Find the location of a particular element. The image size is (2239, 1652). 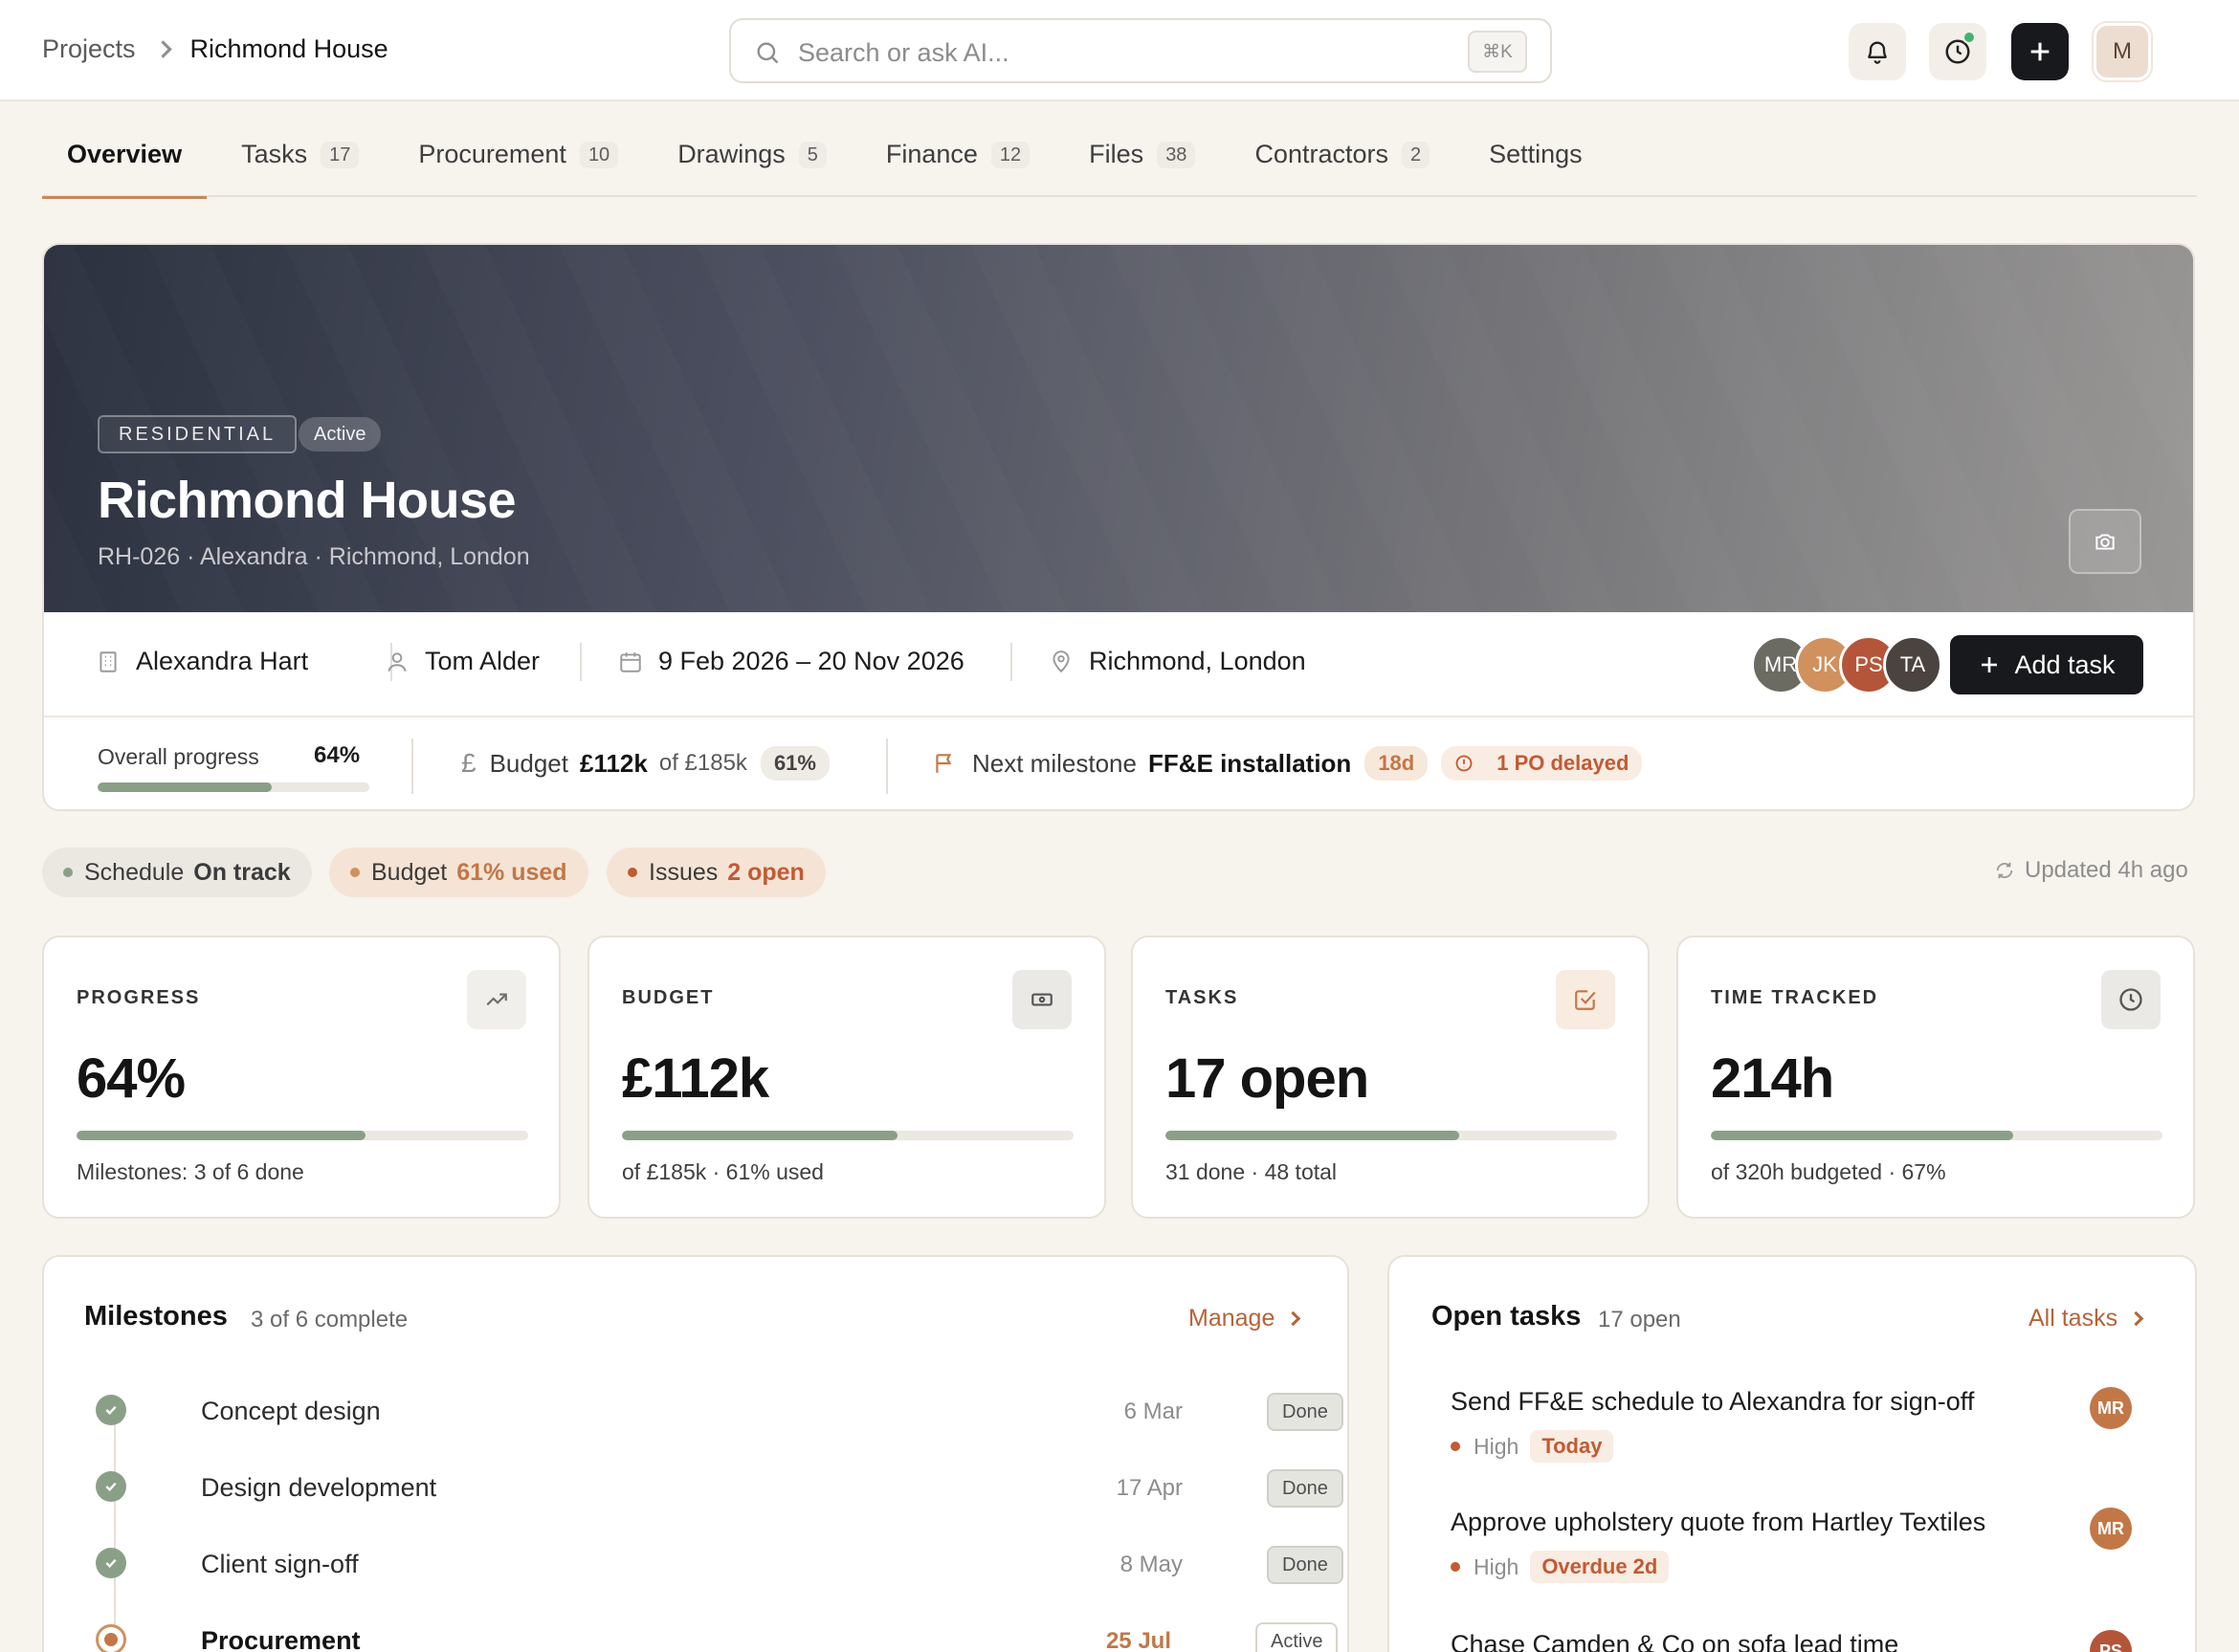

flag-icon is located at coordinates (944, 763).